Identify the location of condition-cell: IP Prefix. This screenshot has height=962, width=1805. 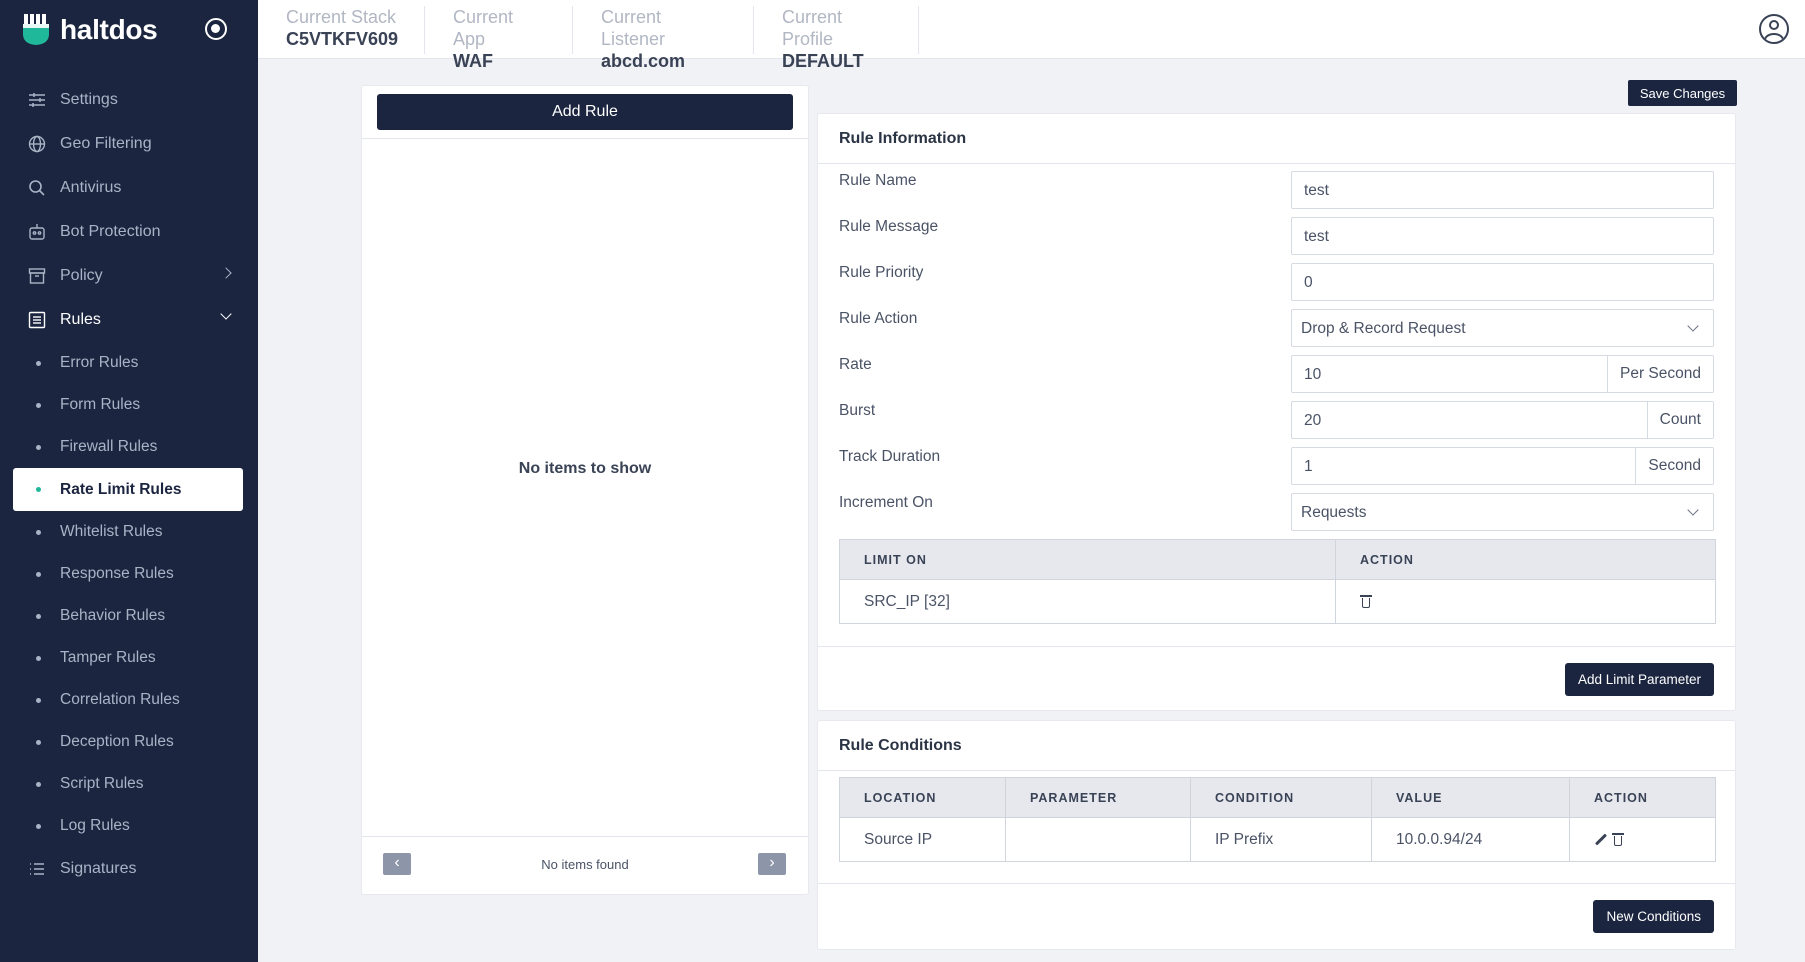
(1281, 839).